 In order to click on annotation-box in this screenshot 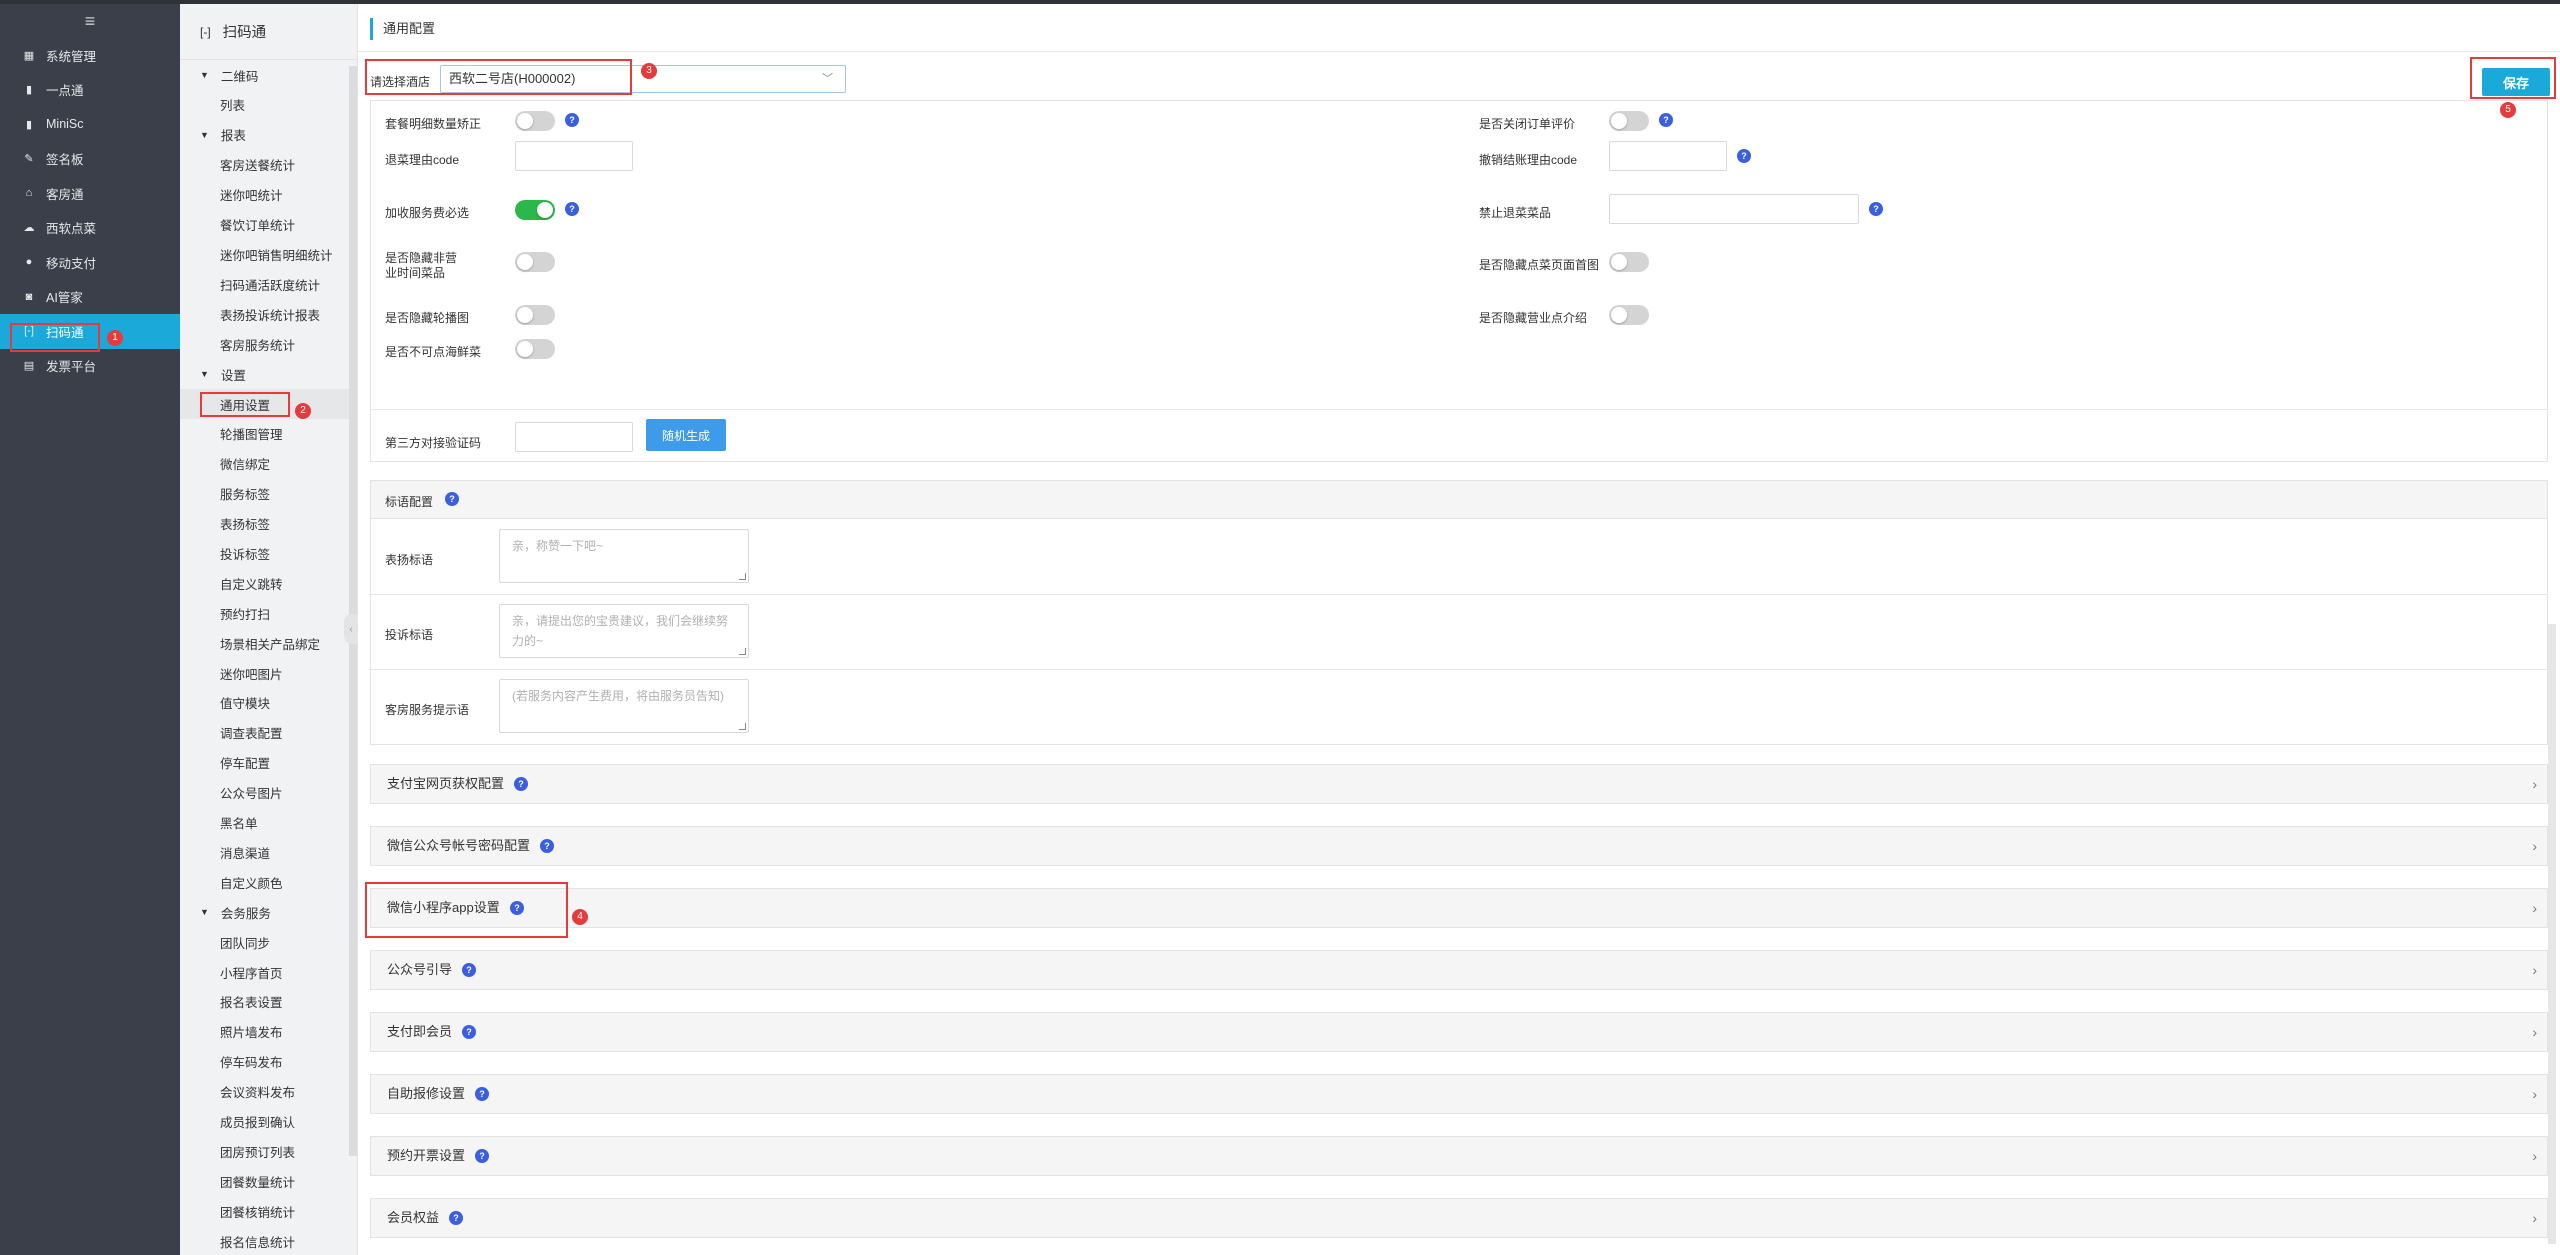, I will do `click(55, 337)`.